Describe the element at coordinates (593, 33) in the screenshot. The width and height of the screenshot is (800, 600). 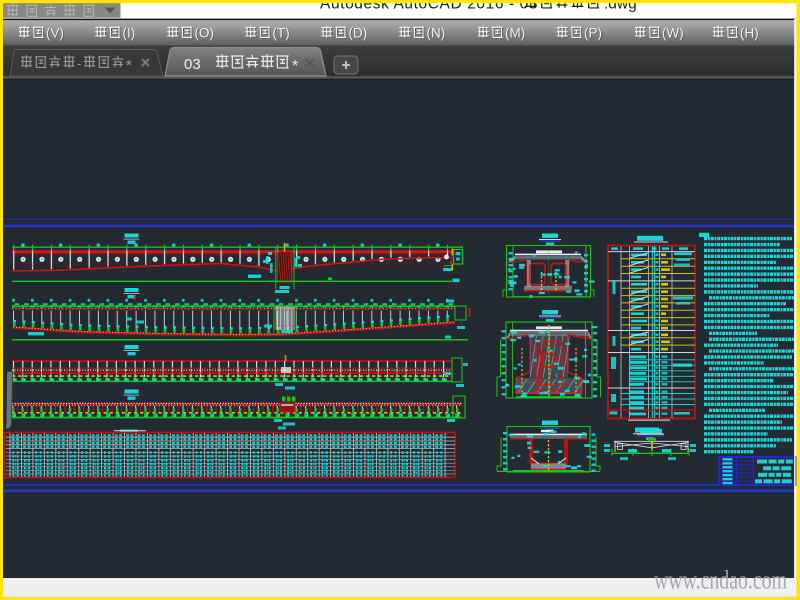
I see `svg-text: (P)` at that location.